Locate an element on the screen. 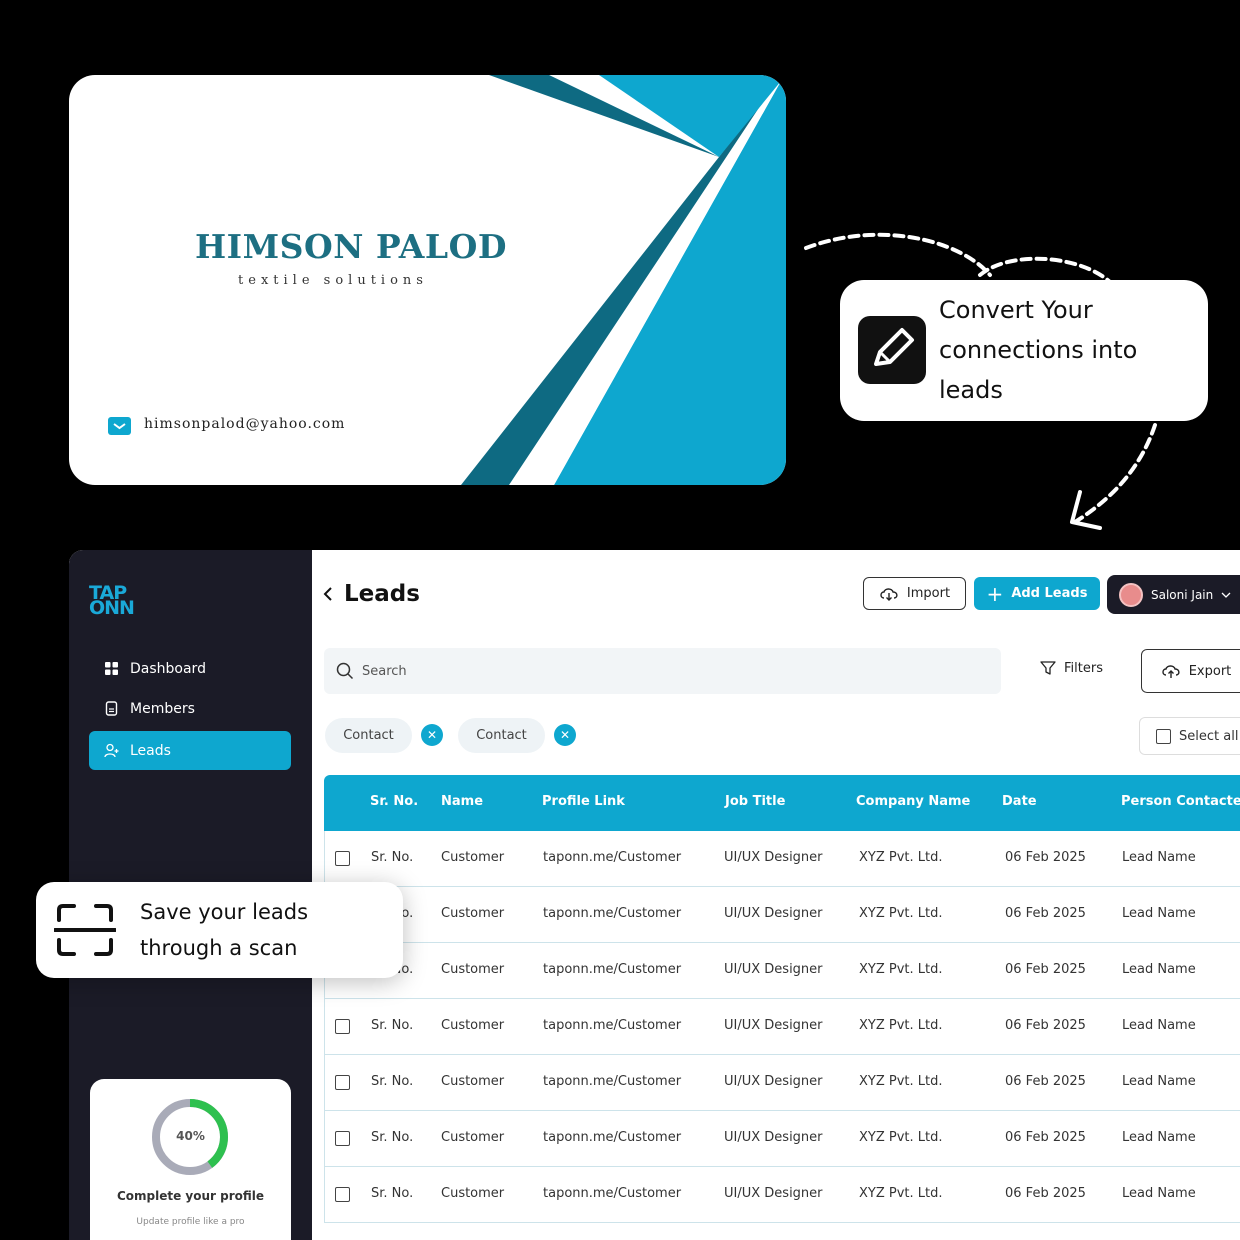 This screenshot has width=1240, height=1240. column-header: Date is located at coordinates (1019, 801).